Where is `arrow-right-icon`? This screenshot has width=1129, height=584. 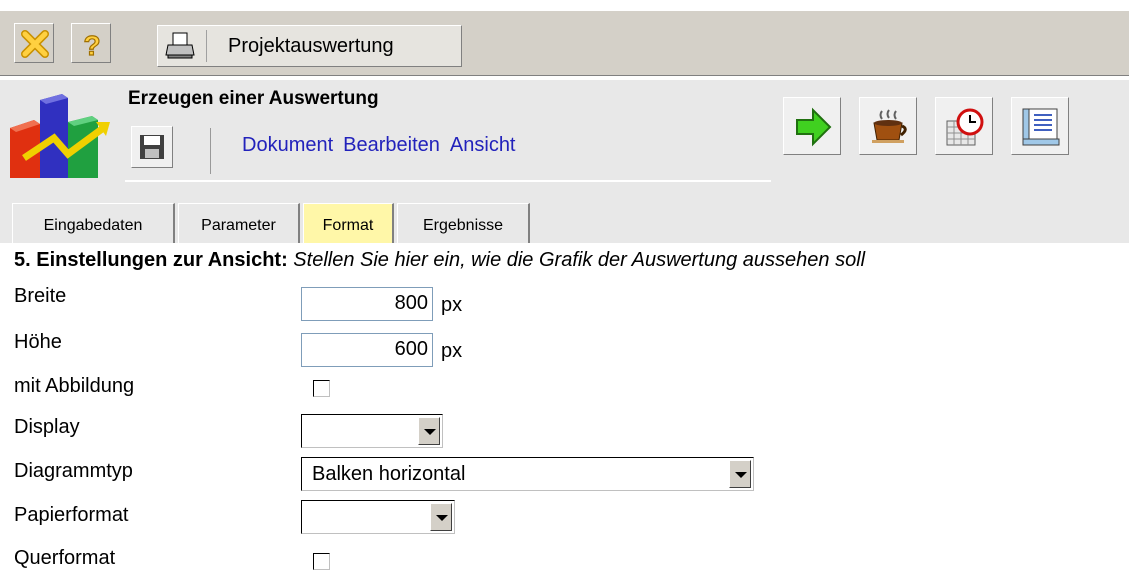 arrow-right-icon is located at coordinates (814, 127).